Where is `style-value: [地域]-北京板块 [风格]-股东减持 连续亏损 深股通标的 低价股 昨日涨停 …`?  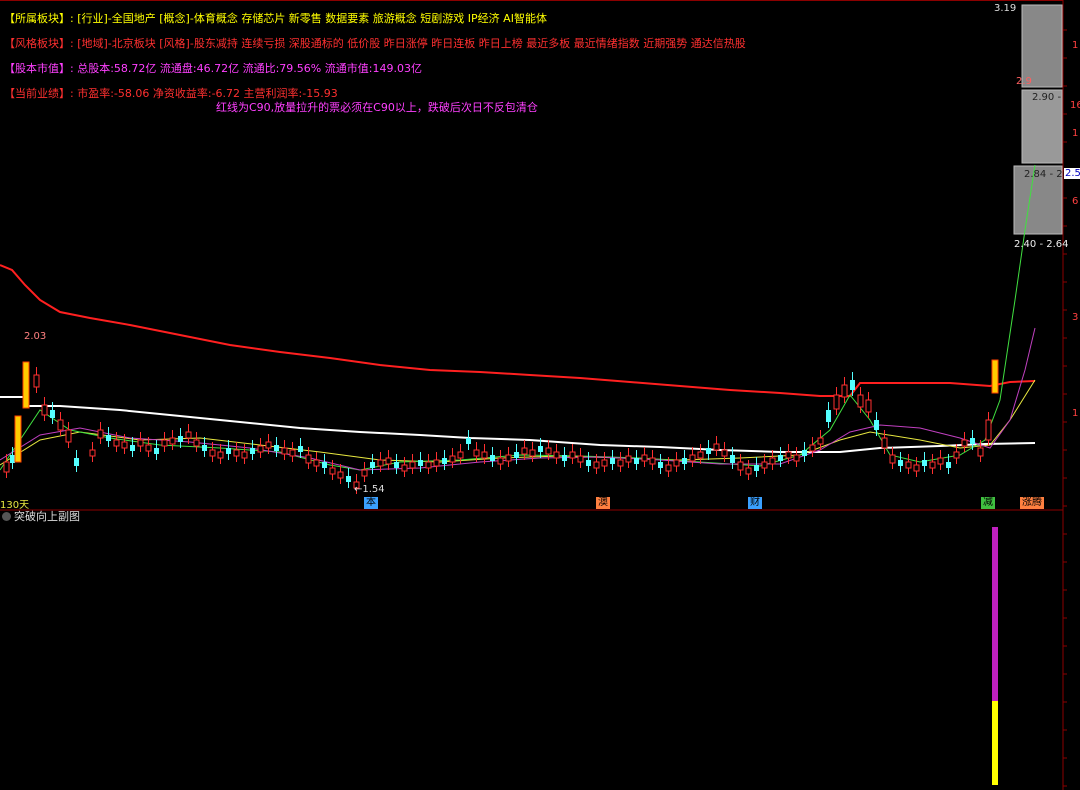
style-value: [地域]-北京板块 [风格]-股东减持 连续亏损 深股通标的 低价股 昨日涨停 … is located at coordinates (411, 43).